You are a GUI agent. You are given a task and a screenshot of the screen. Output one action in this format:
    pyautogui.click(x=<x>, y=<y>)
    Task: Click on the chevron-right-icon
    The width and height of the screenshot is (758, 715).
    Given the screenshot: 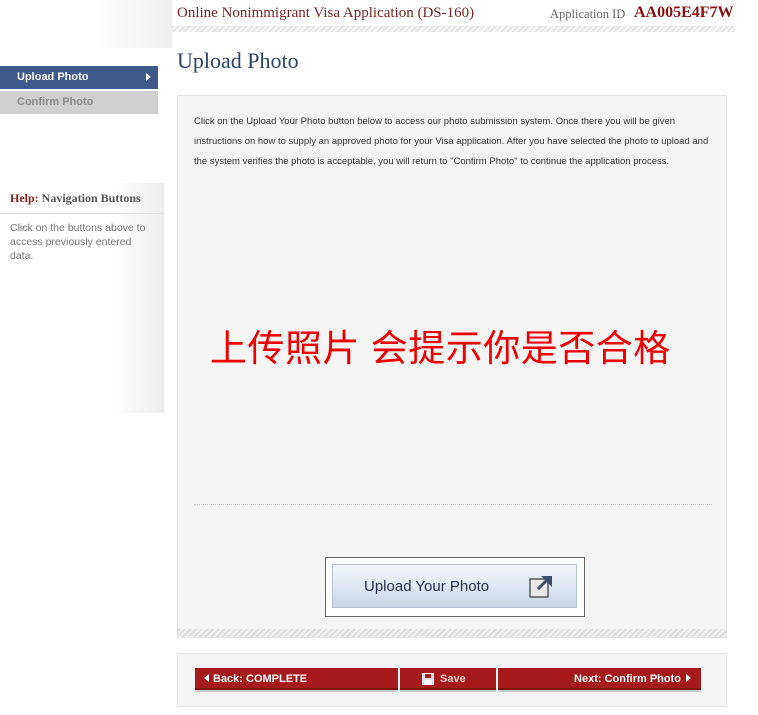 What is the action you would take?
    pyautogui.click(x=148, y=77)
    